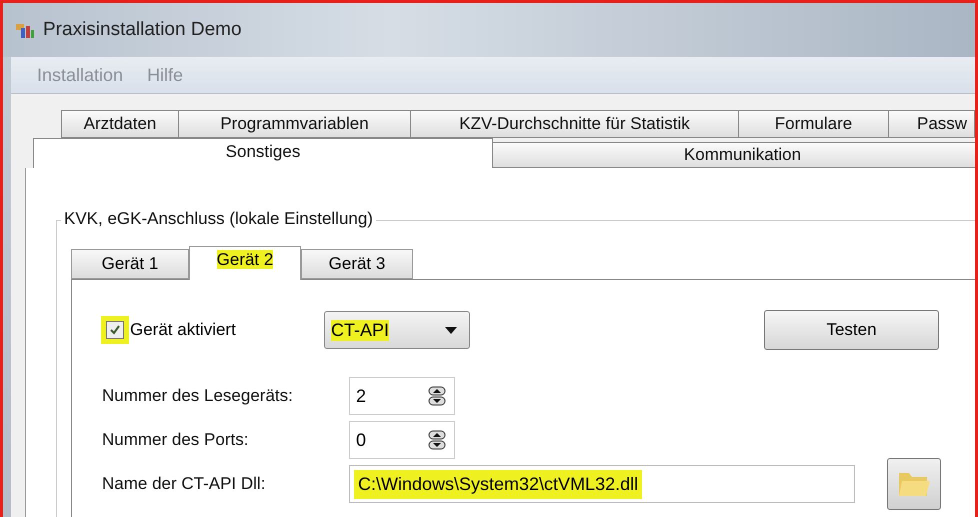 This screenshot has width=978, height=517. What do you see at coordinates (451, 330) in the screenshot?
I see `caret-icon` at bounding box center [451, 330].